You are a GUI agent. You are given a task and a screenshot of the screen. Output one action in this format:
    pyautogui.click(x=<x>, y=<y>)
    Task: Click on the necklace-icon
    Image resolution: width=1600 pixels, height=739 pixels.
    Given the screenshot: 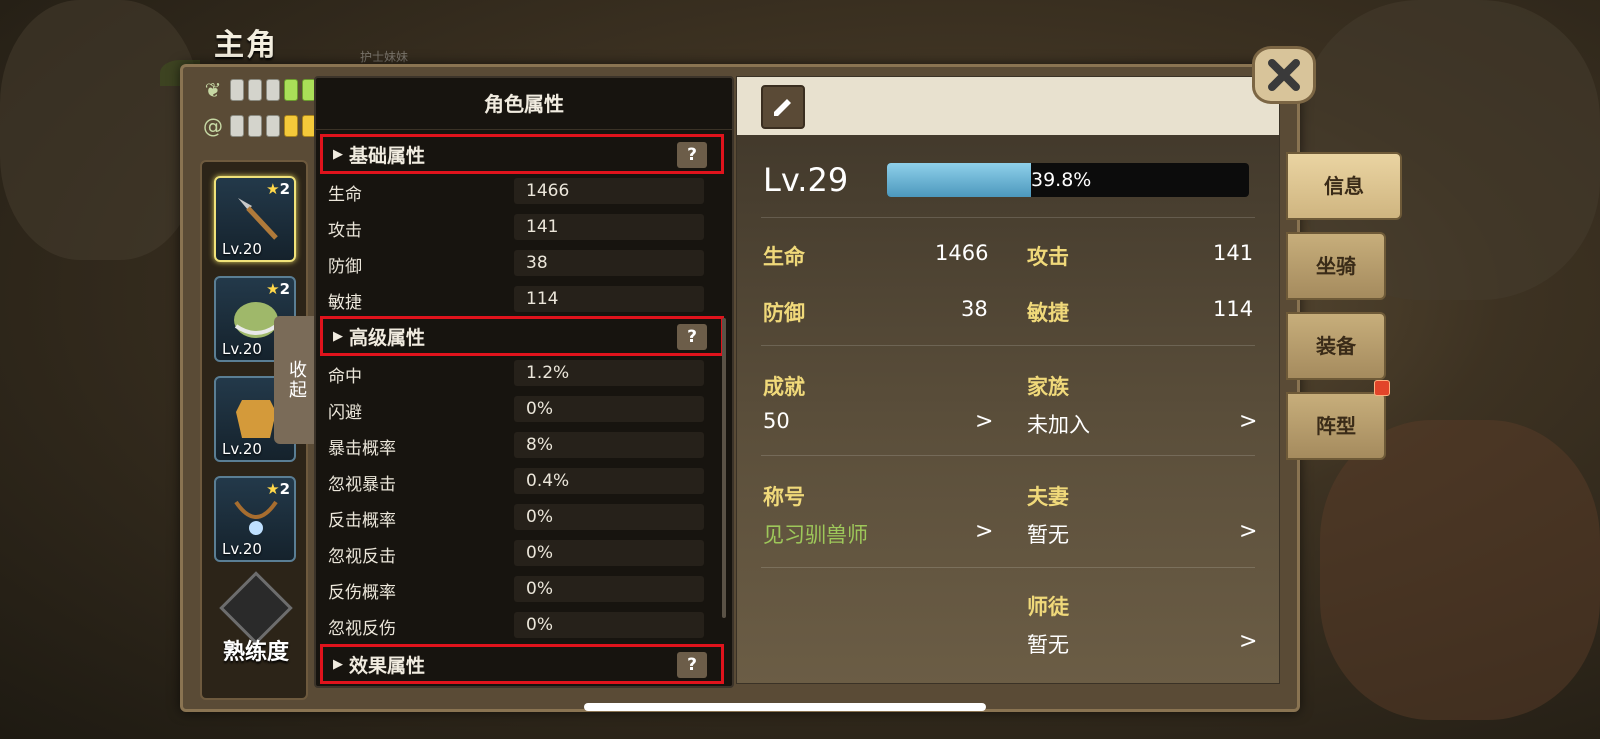 What is the action you would take?
    pyautogui.click(x=256, y=517)
    